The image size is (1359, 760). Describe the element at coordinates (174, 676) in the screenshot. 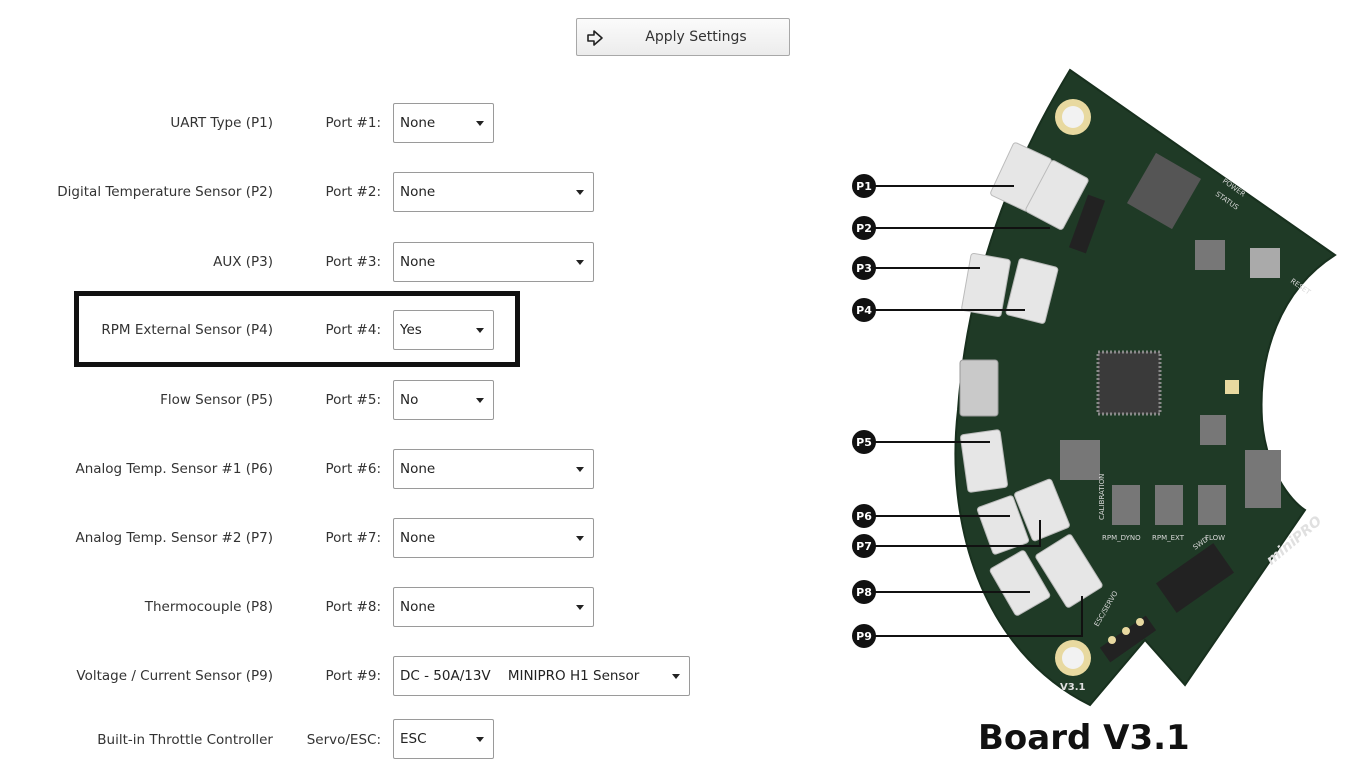

I see `row-label: Voltage / Current Sensor (P9)` at that location.